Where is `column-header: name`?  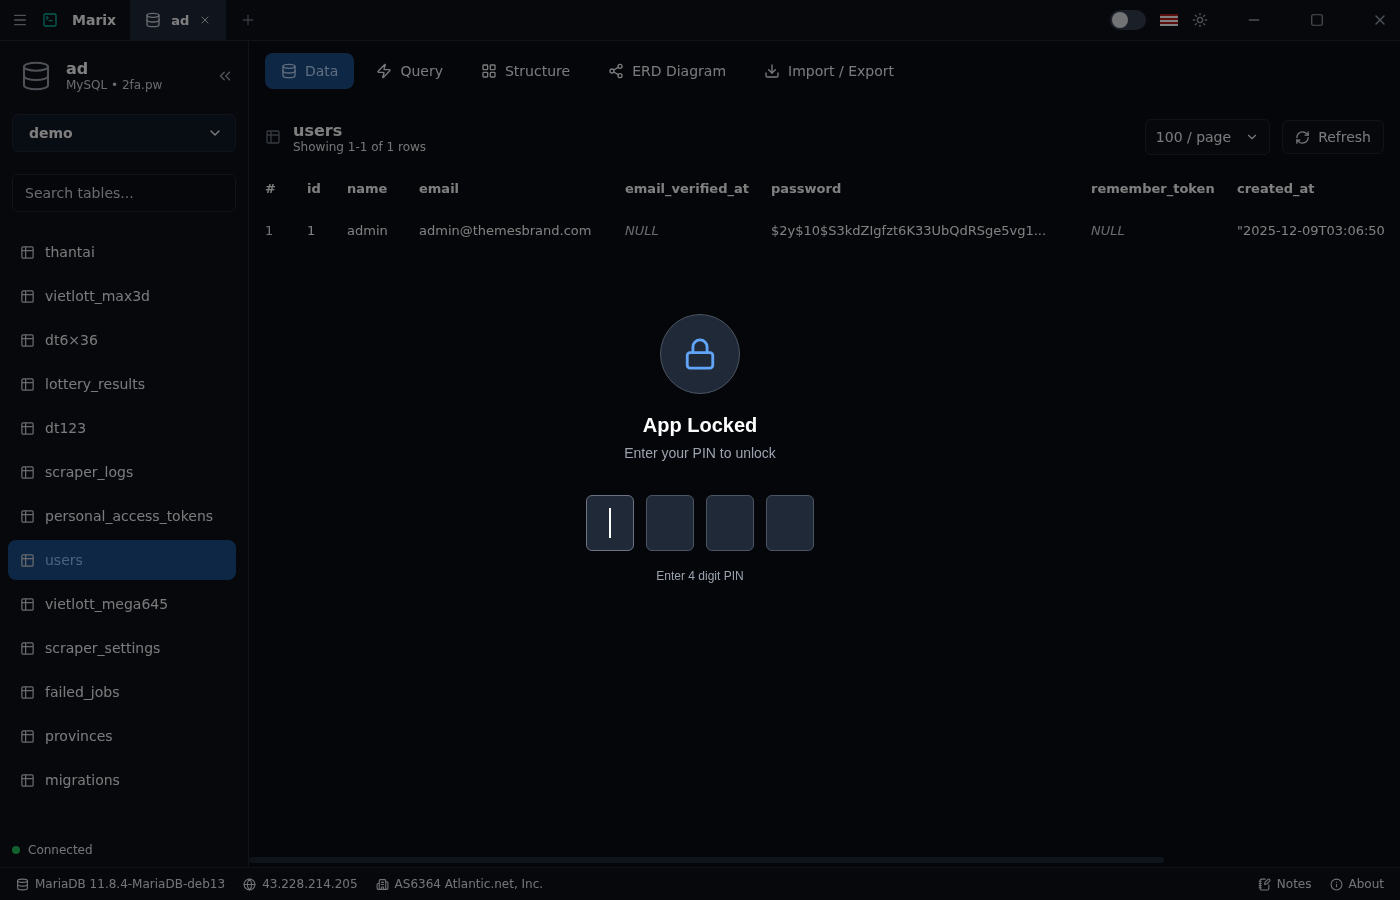 column-header: name is located at coordinates (368, 188).